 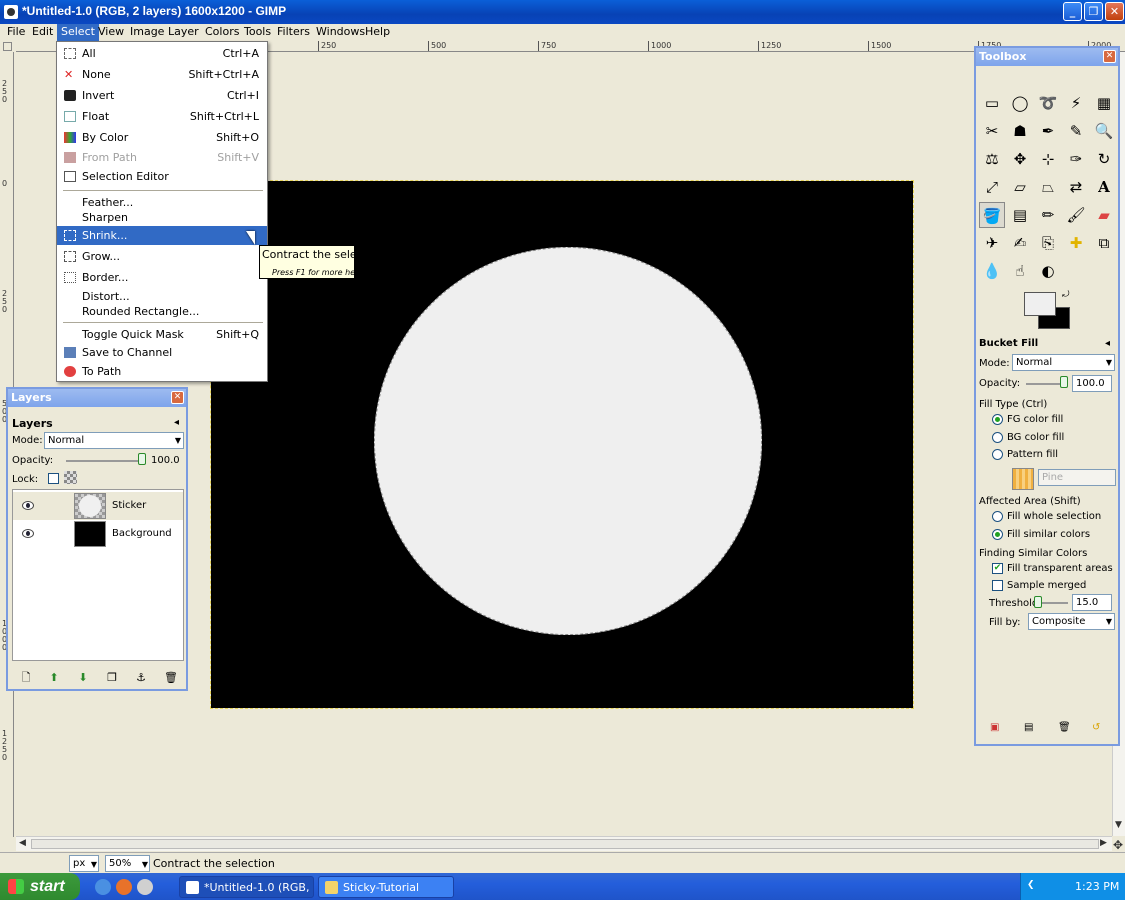 What do you see at coordinates (127, 863) in the screenshot?
I see `zoom-select: 50% ▼` at bounding box center [127, 863].